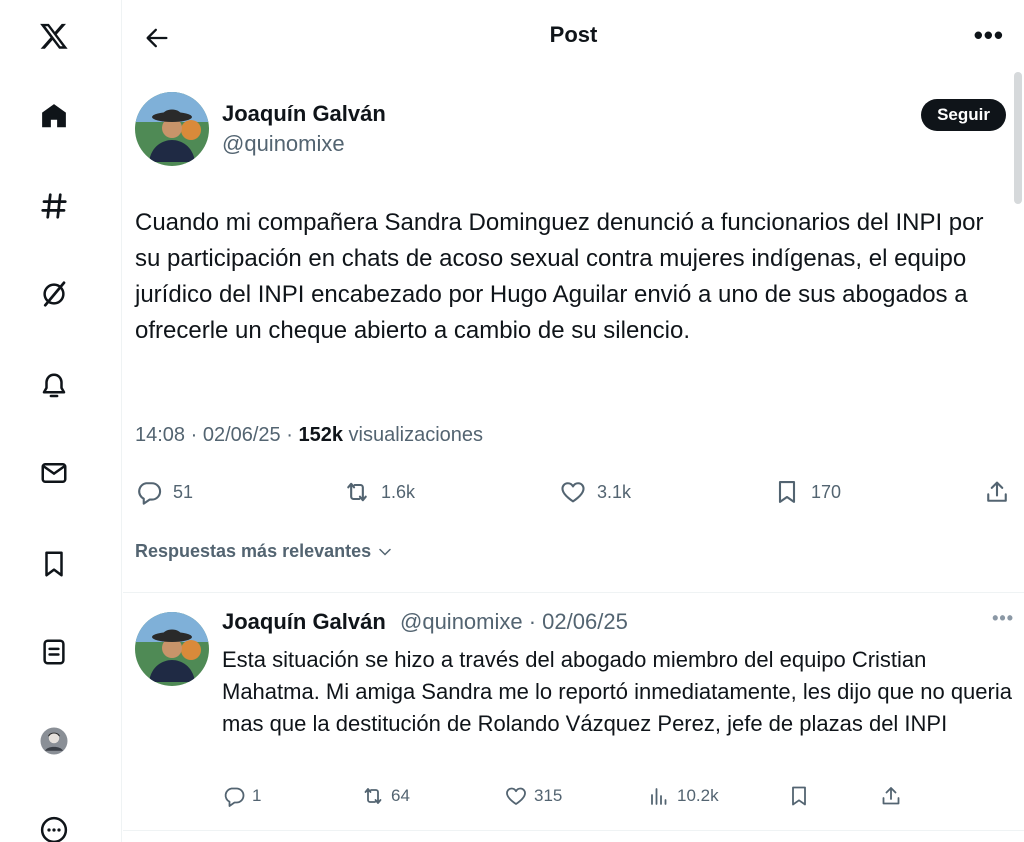 This screenshot has height=842, width=1024. I want to click on post-header: Post •••, so click(573, 36).